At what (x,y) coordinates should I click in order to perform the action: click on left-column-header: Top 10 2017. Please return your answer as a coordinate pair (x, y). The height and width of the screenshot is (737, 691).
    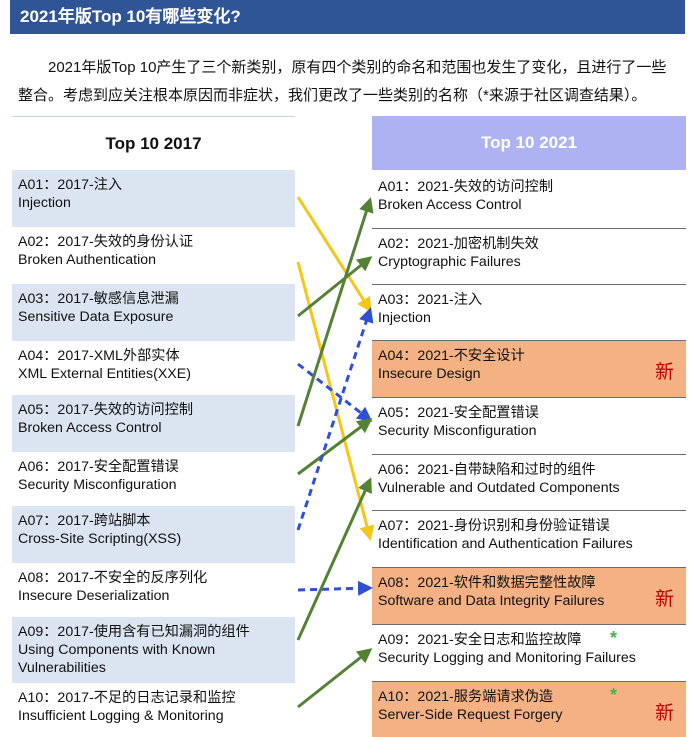
    Looking at the image, I should click on (153, 143).